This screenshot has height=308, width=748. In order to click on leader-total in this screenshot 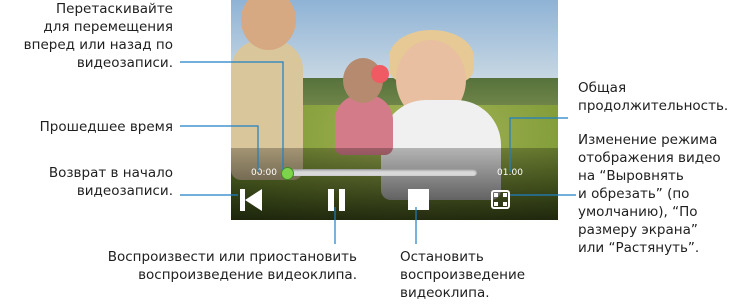, I will do `click(538, 144)`.